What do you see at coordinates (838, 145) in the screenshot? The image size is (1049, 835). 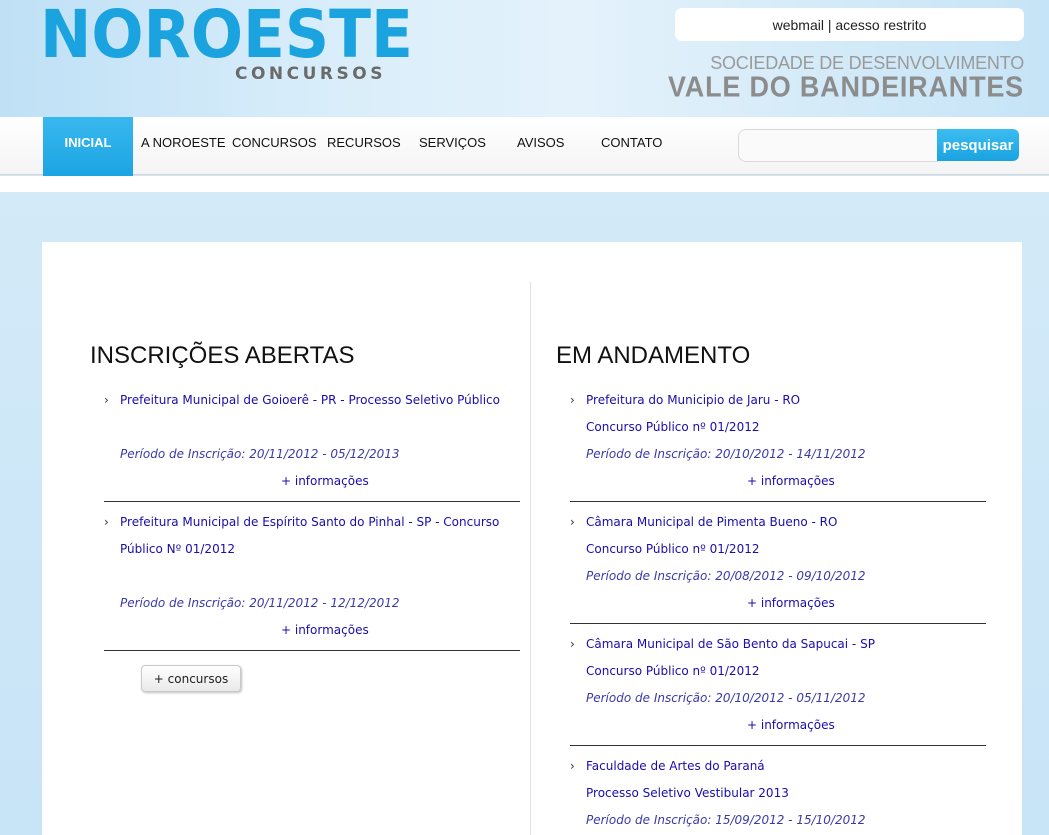 I see `search-input` at bounding box center [838, 145].